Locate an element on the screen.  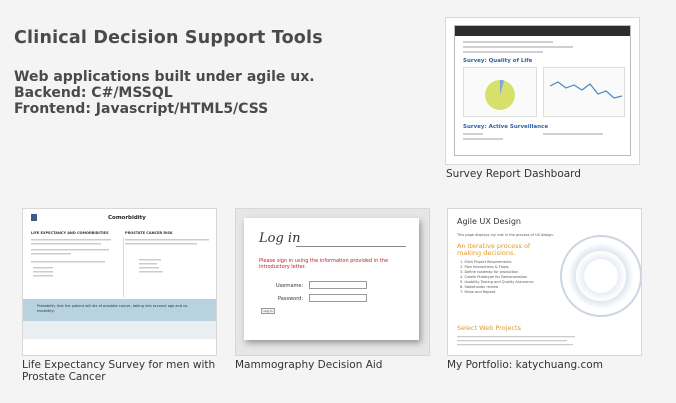
username-label: Username: is located at coordinates (290, 286).